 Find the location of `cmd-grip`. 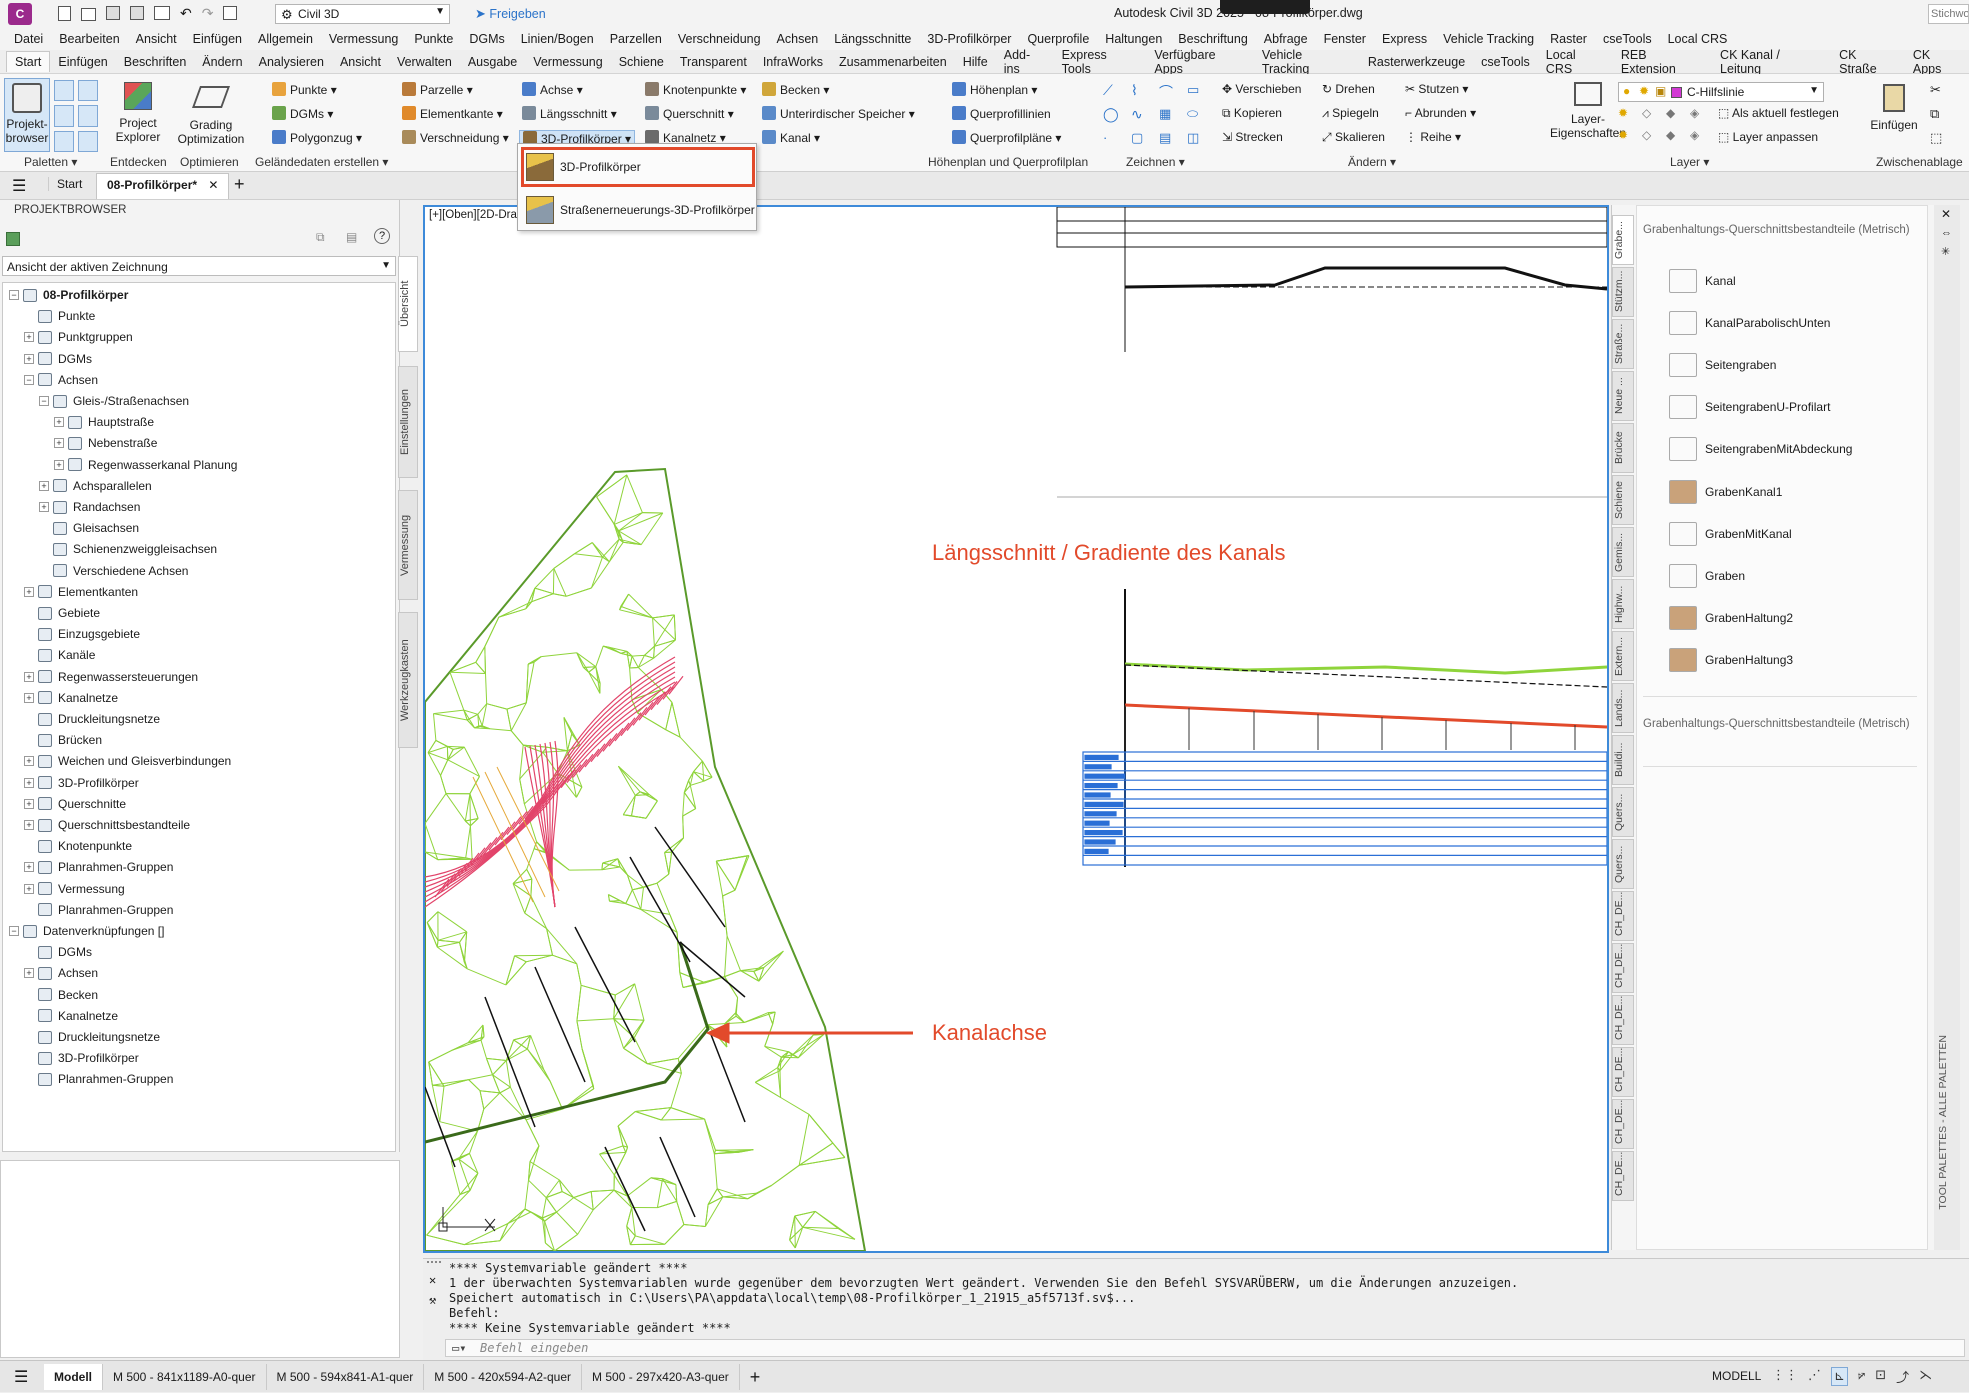

cmd-grip is located at coordinates (434, 1265).